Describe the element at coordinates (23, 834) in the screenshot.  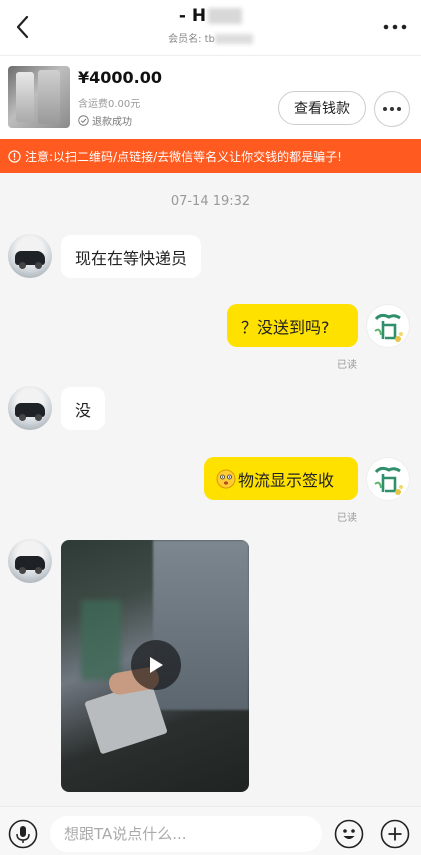
I see `microphone-icon` at that location.